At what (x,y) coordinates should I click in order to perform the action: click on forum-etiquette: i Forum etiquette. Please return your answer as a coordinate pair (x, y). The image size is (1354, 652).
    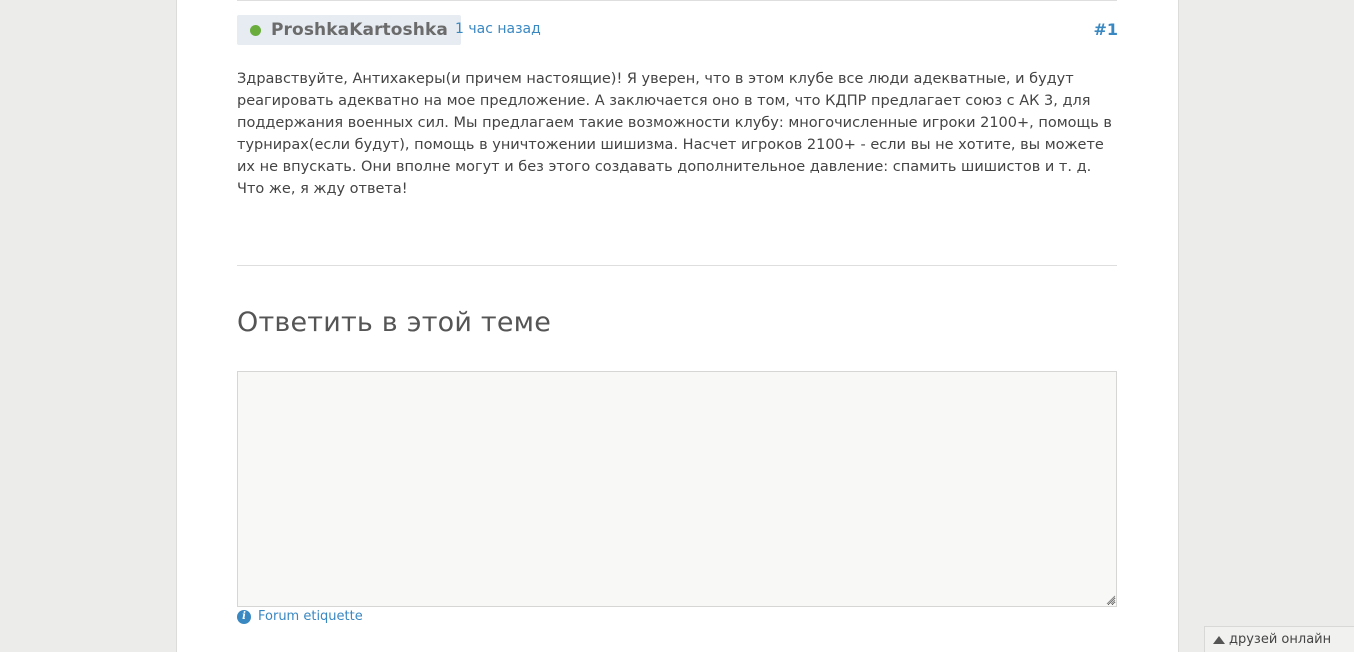
    Looking at the image, I should click on (300, 616).